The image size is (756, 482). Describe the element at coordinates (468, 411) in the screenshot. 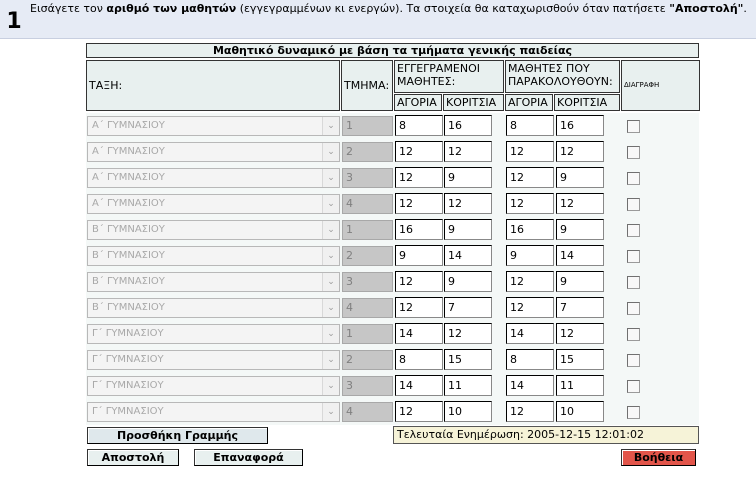

I see `enrolled-girls-input: 10` at that location.